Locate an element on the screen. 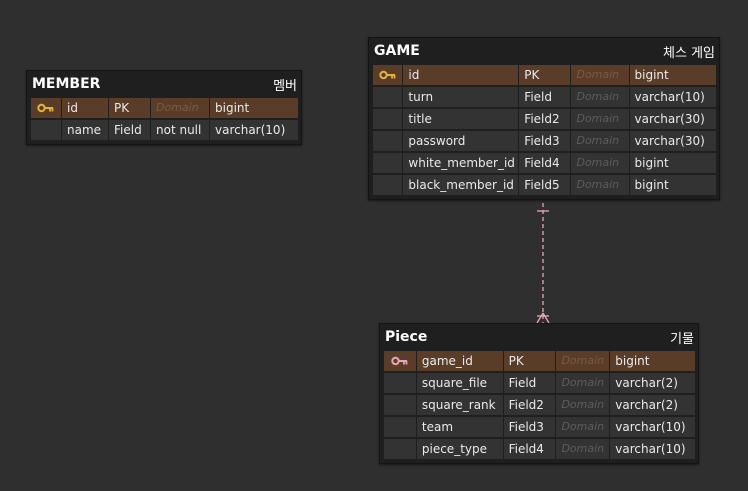 The height and width of the screenshot is (491, 748). table-row: white_member_id Field4 Domain bigint is located at coordinates (545, 163).